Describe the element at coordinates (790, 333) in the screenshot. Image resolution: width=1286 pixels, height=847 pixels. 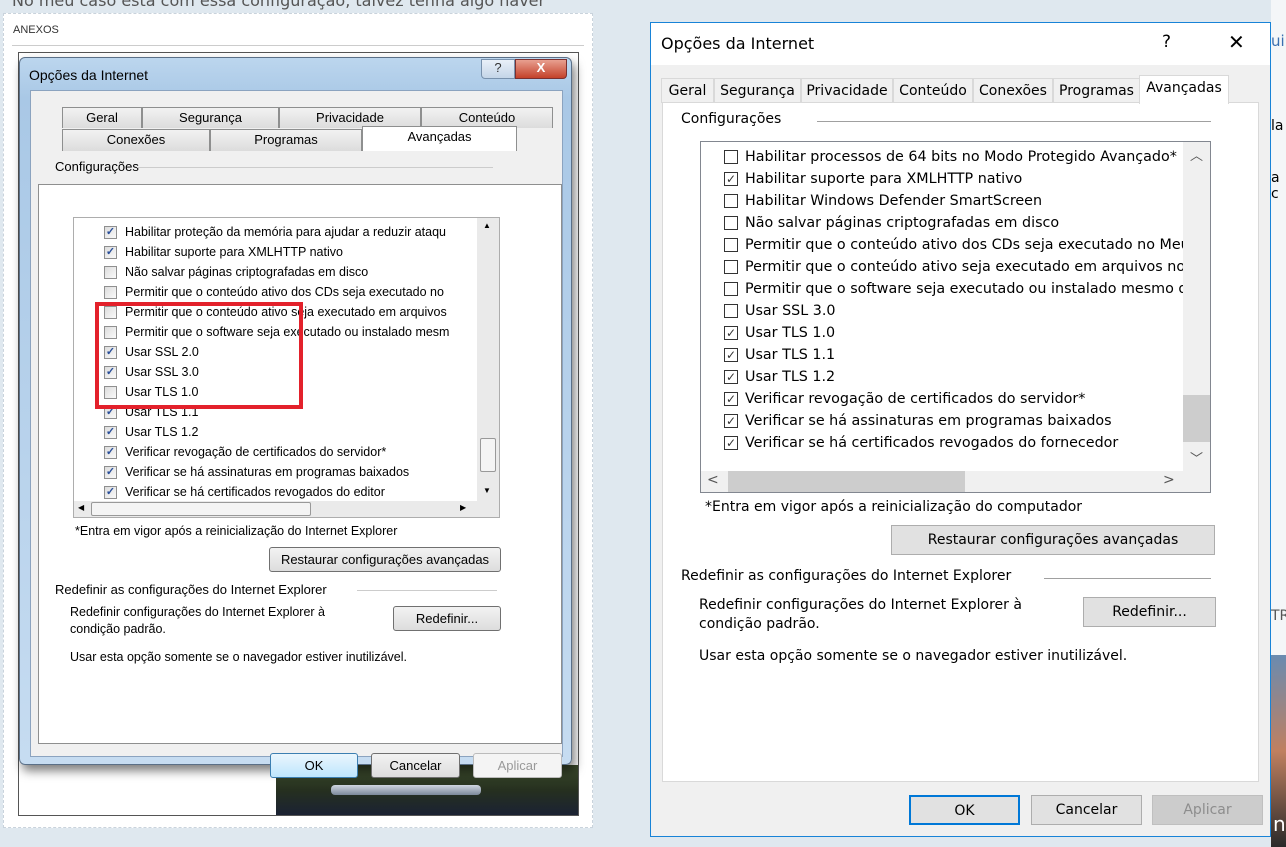
I see `setting-label: Usar TLS 1.0` at that location.